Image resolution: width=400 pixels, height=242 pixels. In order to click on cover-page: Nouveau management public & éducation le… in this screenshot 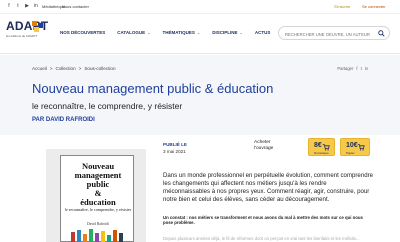, I will do `click(97, 198)`.